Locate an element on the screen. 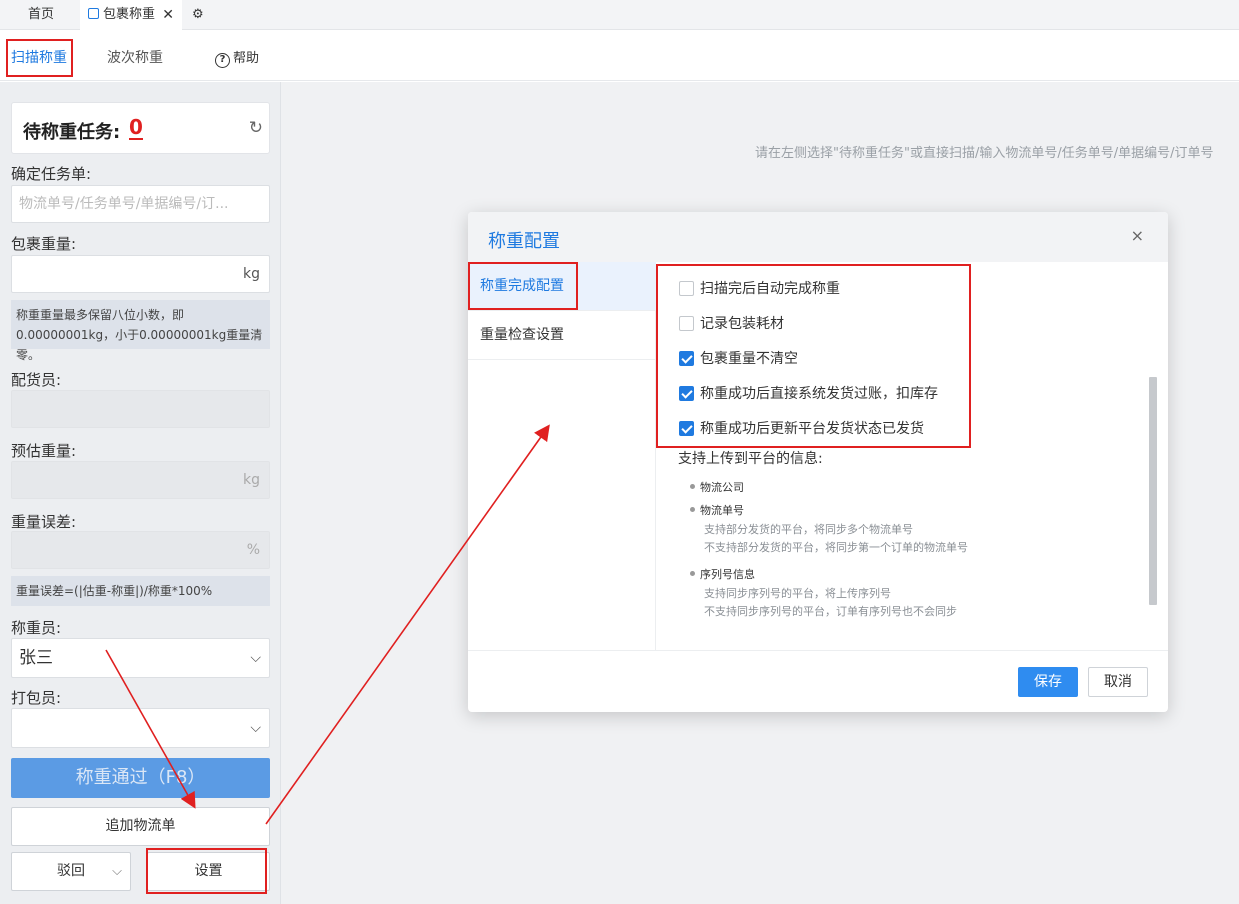 The image size is (1239, 904). pending-task-title: 待称重任务: is located at coordinates (72, 132).